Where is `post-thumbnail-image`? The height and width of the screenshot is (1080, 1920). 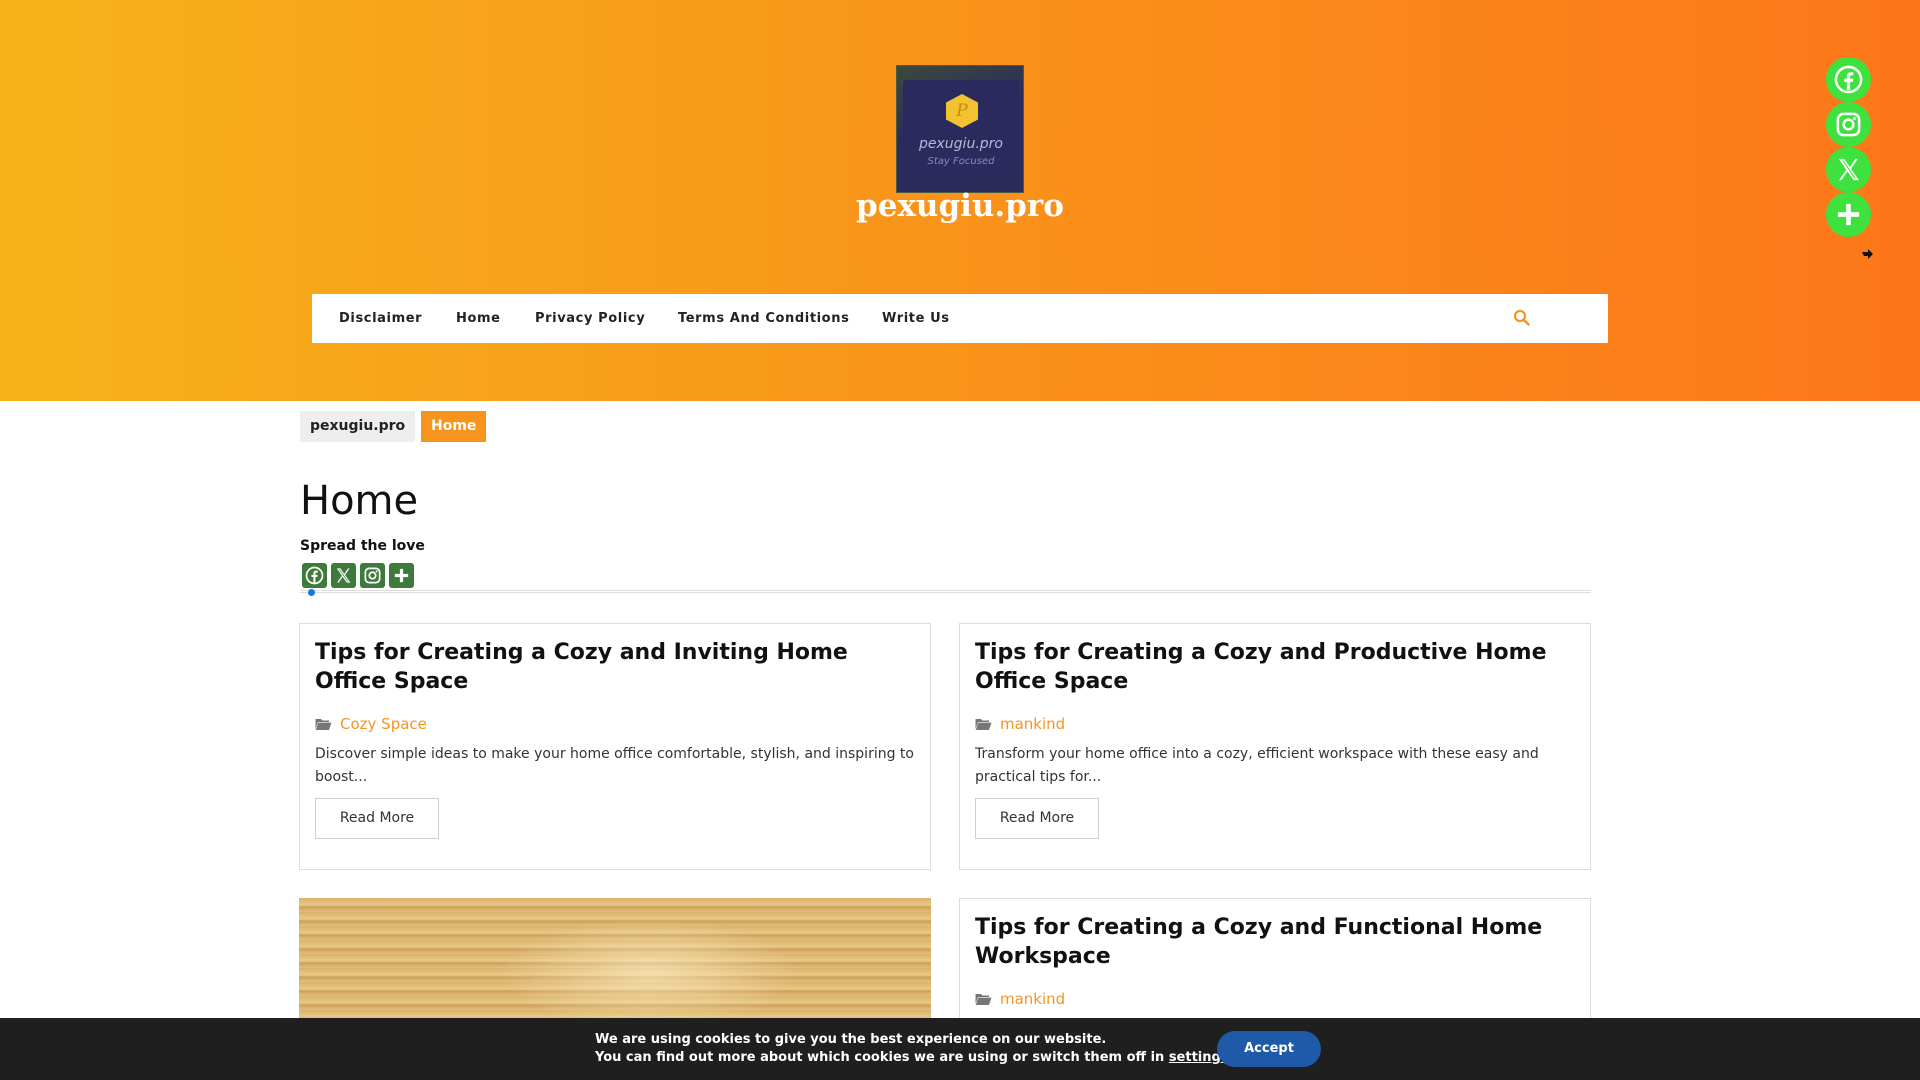 post-thumbnail-image is located at coordinates (615, 958).